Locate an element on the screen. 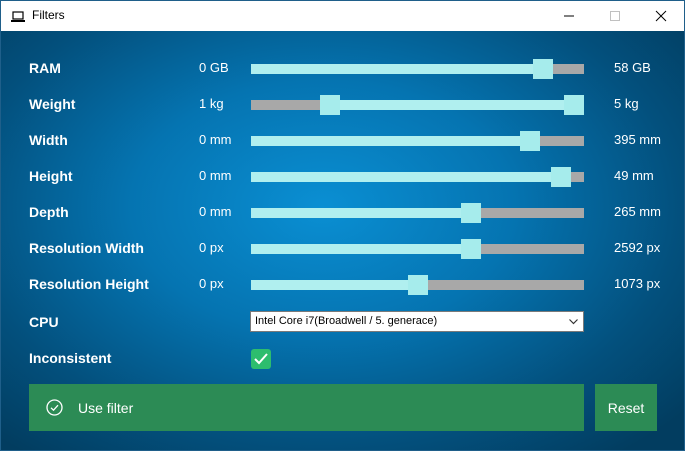  slider-row-ram: RAM 0 GB 58 GB is located at coordinates (342, 69).